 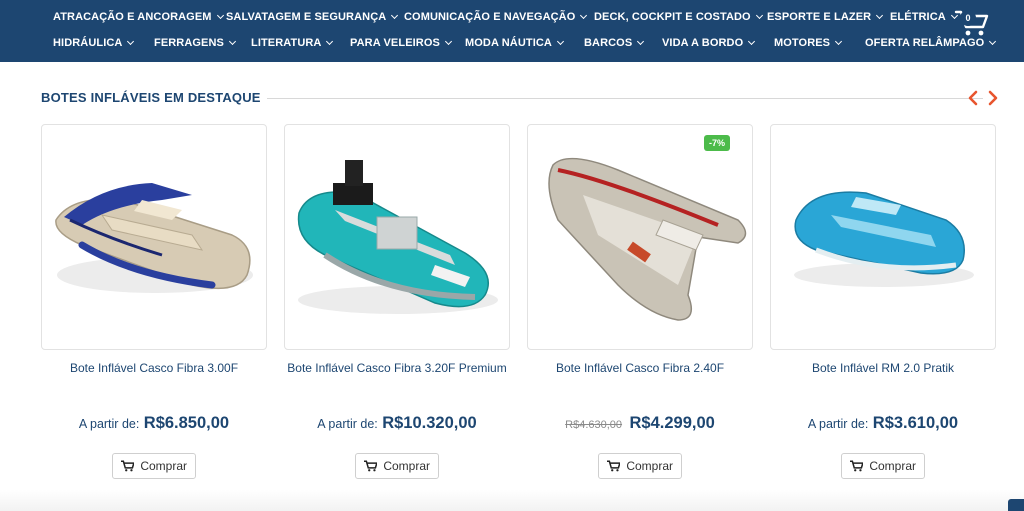 I want to click on nav-item-eletrica: ELÉTRICA, so click(x=924, y=17).